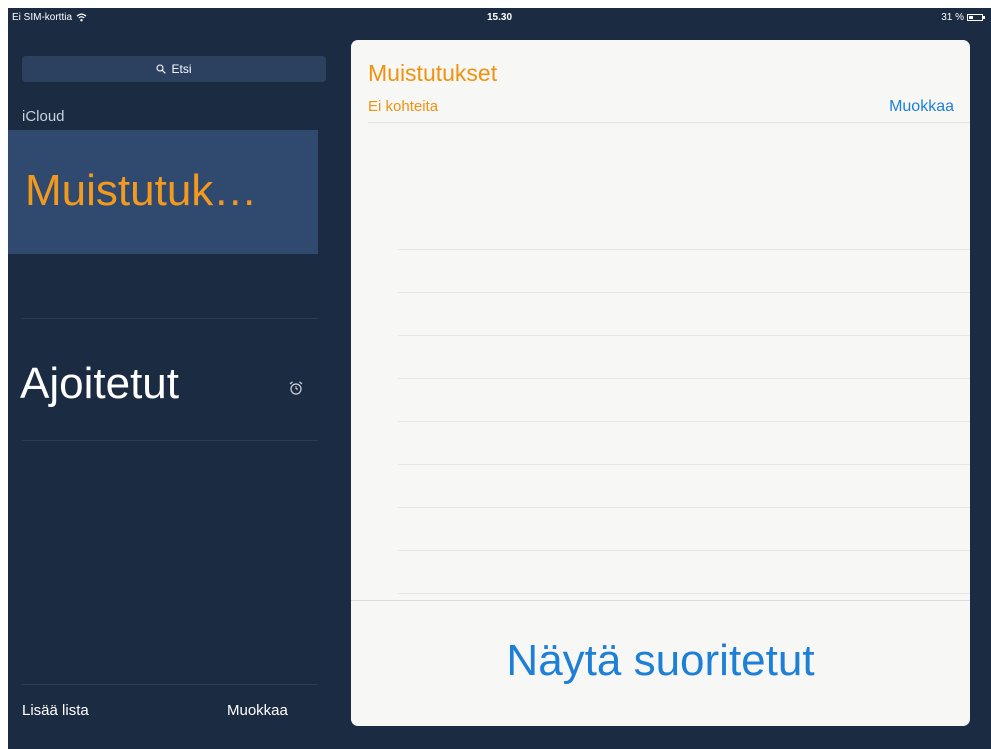 The width and height of the screenshot is (991, 749). I want to click on footer-divider, so click(660, 600).